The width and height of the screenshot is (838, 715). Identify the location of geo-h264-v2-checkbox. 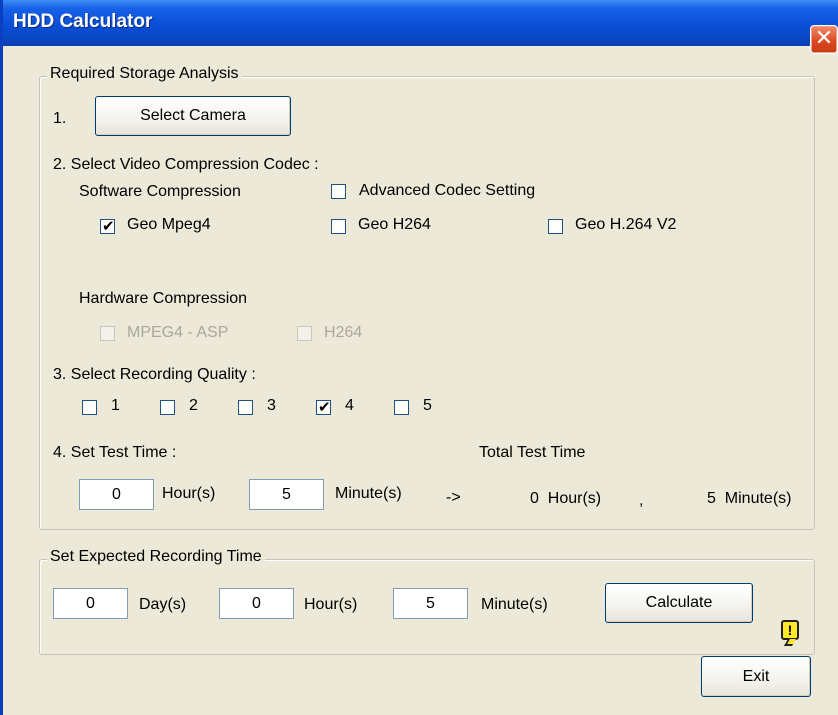
(555, 226).